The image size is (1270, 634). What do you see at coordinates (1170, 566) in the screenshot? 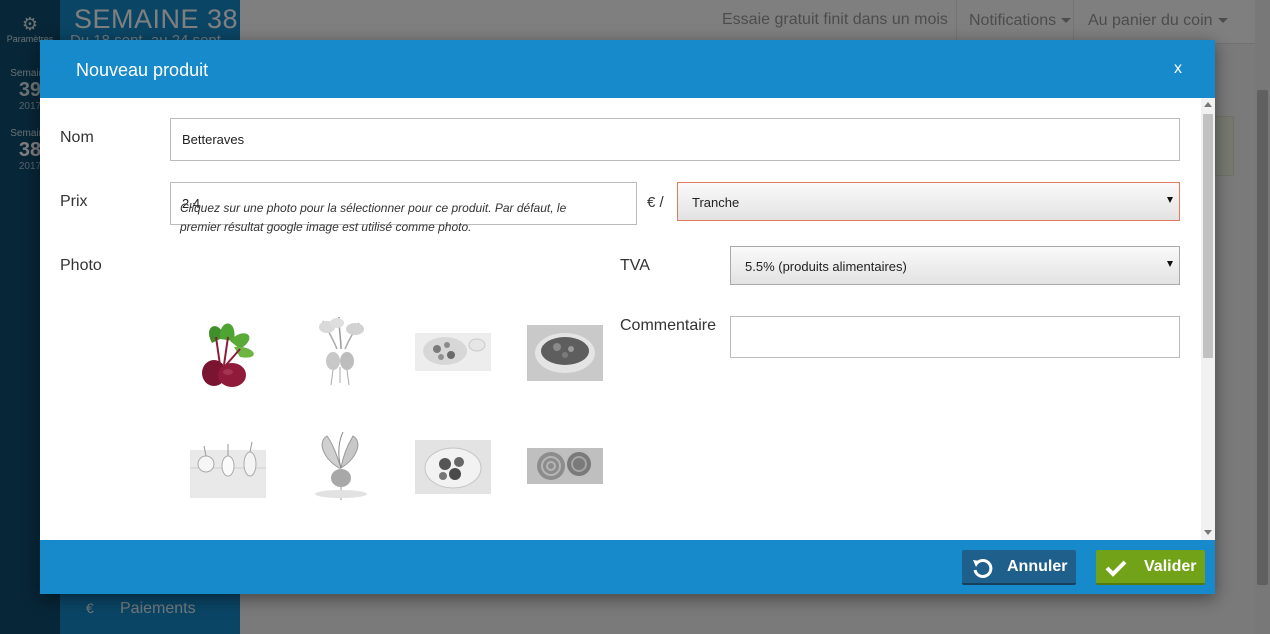
I see `confirm-button-label: Valider` at bounding box center [1170, 566].